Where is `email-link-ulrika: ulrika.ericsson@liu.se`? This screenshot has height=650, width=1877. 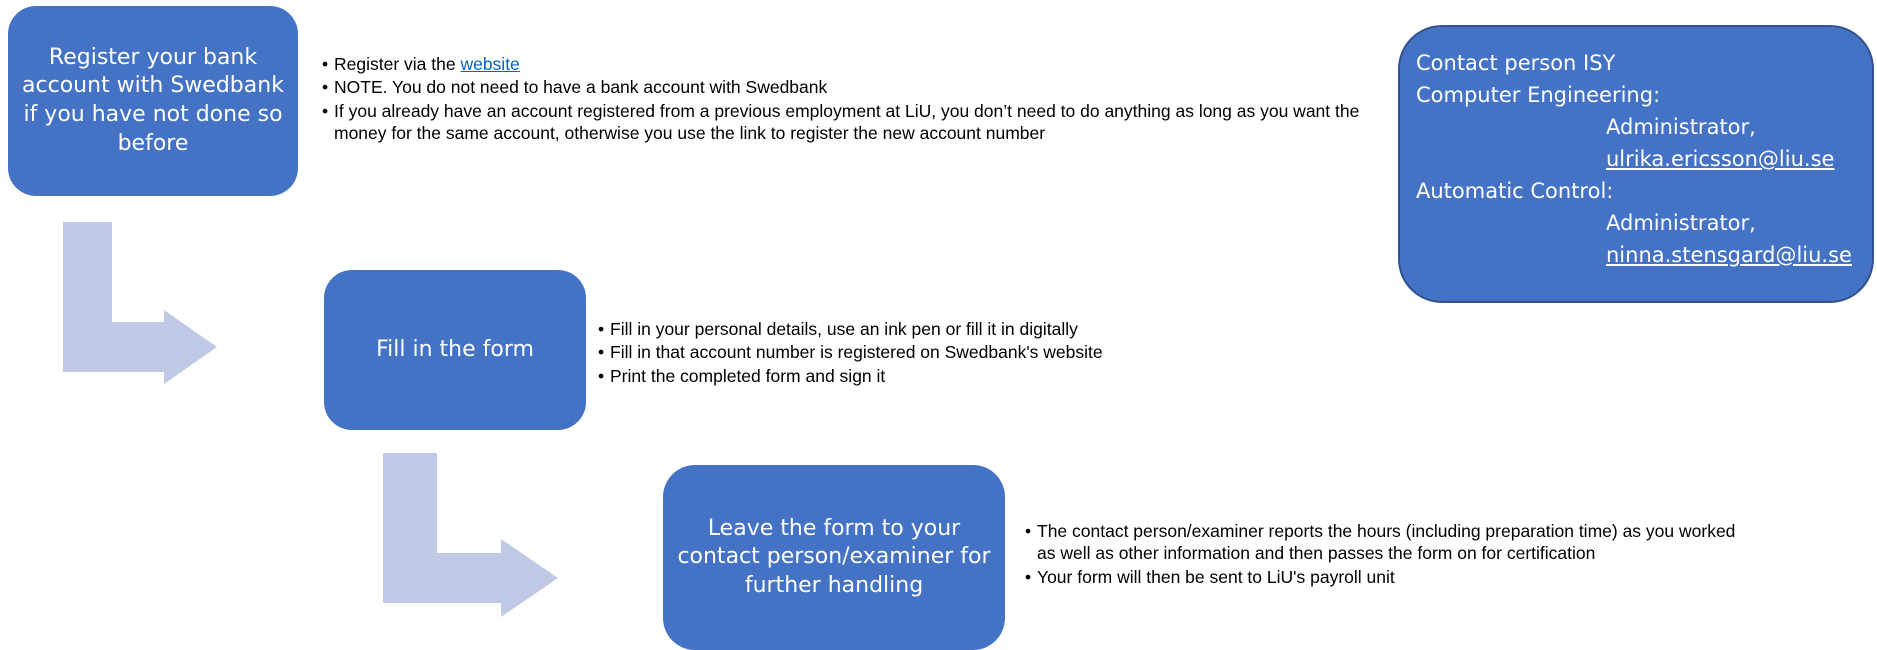 email-link-ulrika: ulrika.ericsson@liu.se is located at coordinates (1720, 159).